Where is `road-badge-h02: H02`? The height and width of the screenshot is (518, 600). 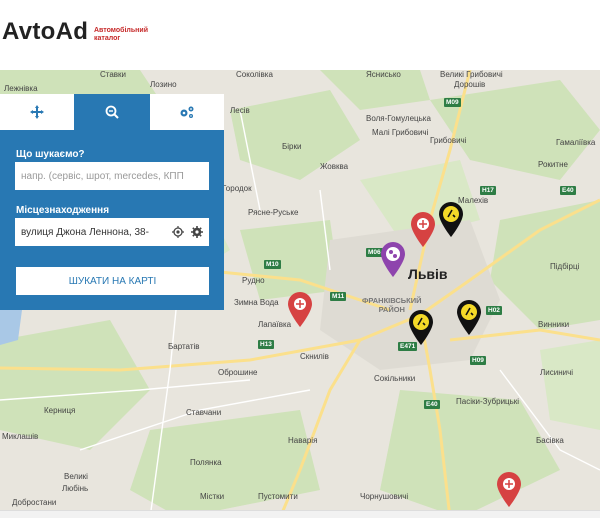 road-badge-h02: H02 is located at coordinates (494, 310).